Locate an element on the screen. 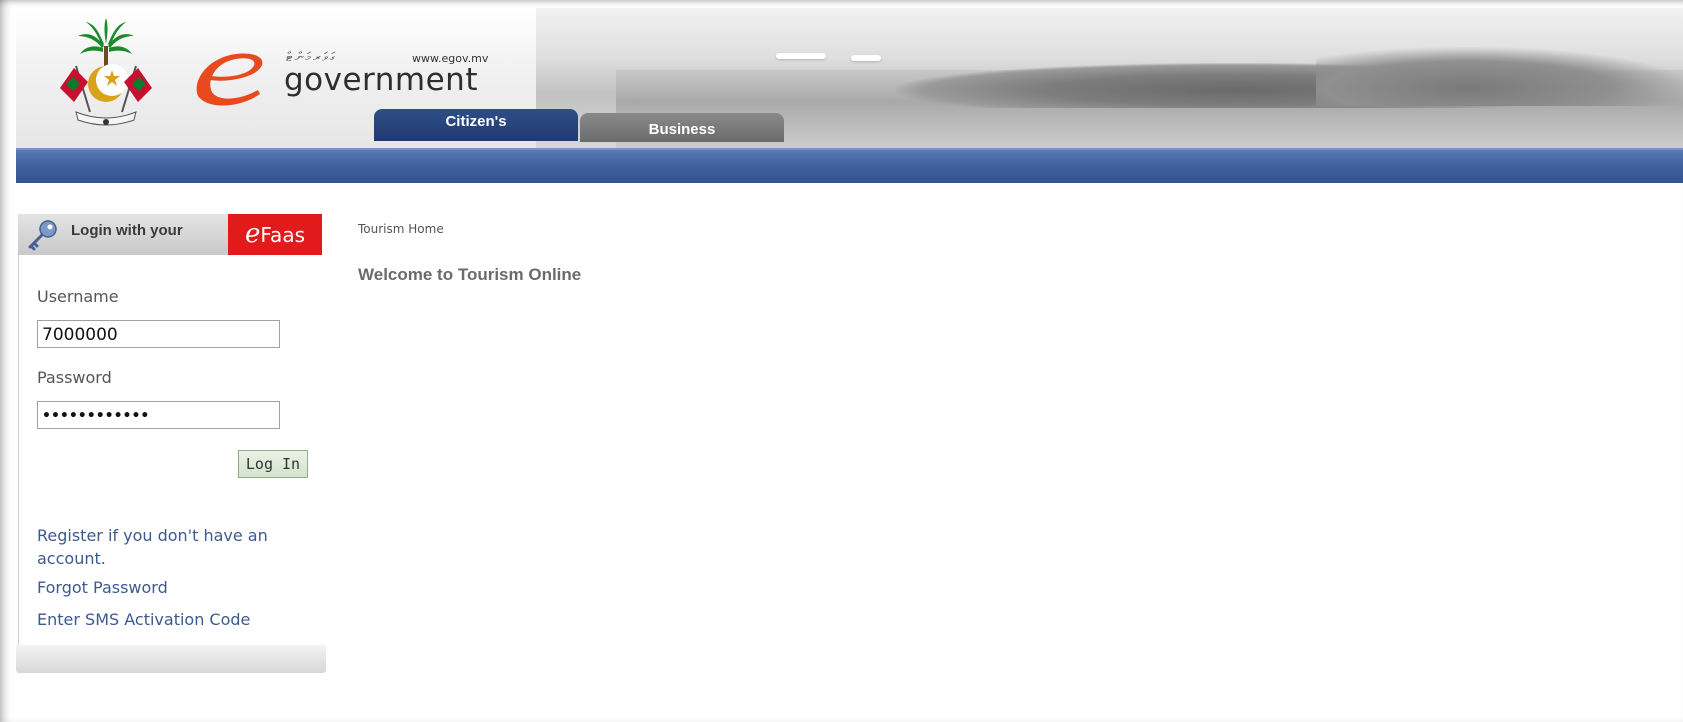  e-logo-icon is located at coordinates (229, 79).